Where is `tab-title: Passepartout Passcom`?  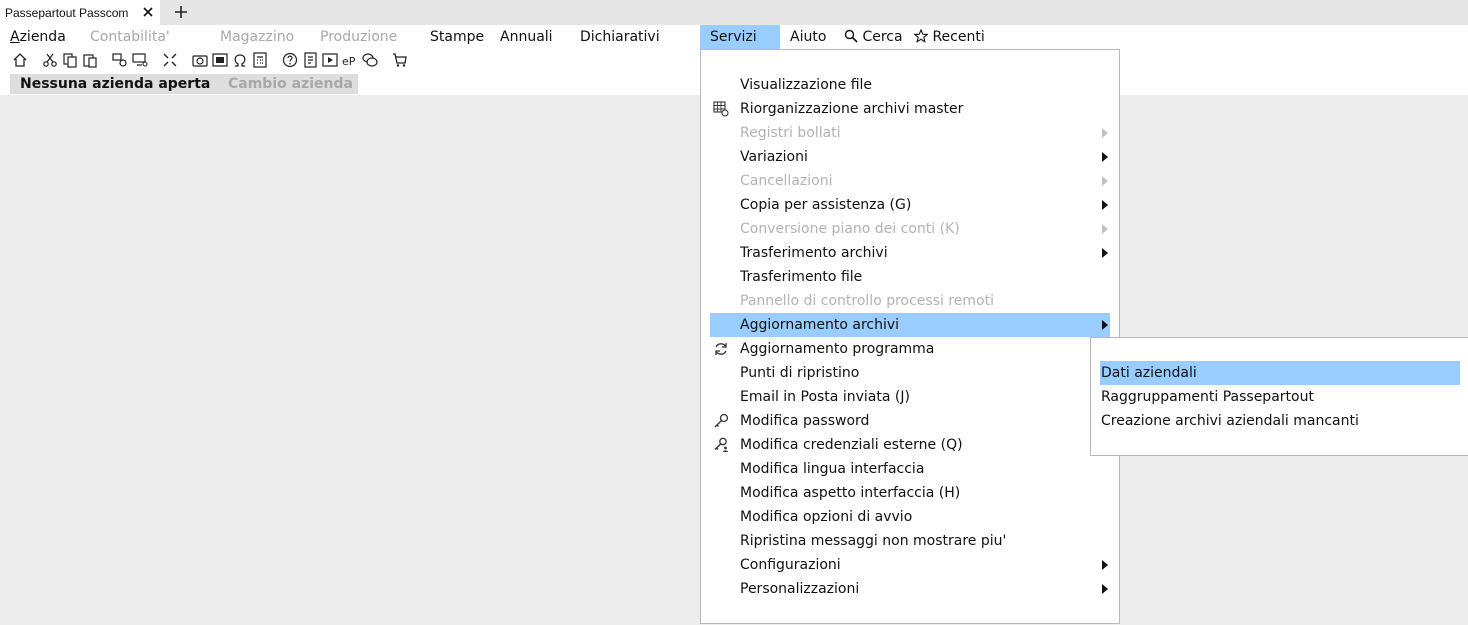
tab-title: Passepartout Passcom is located at coordinates (67, 12).